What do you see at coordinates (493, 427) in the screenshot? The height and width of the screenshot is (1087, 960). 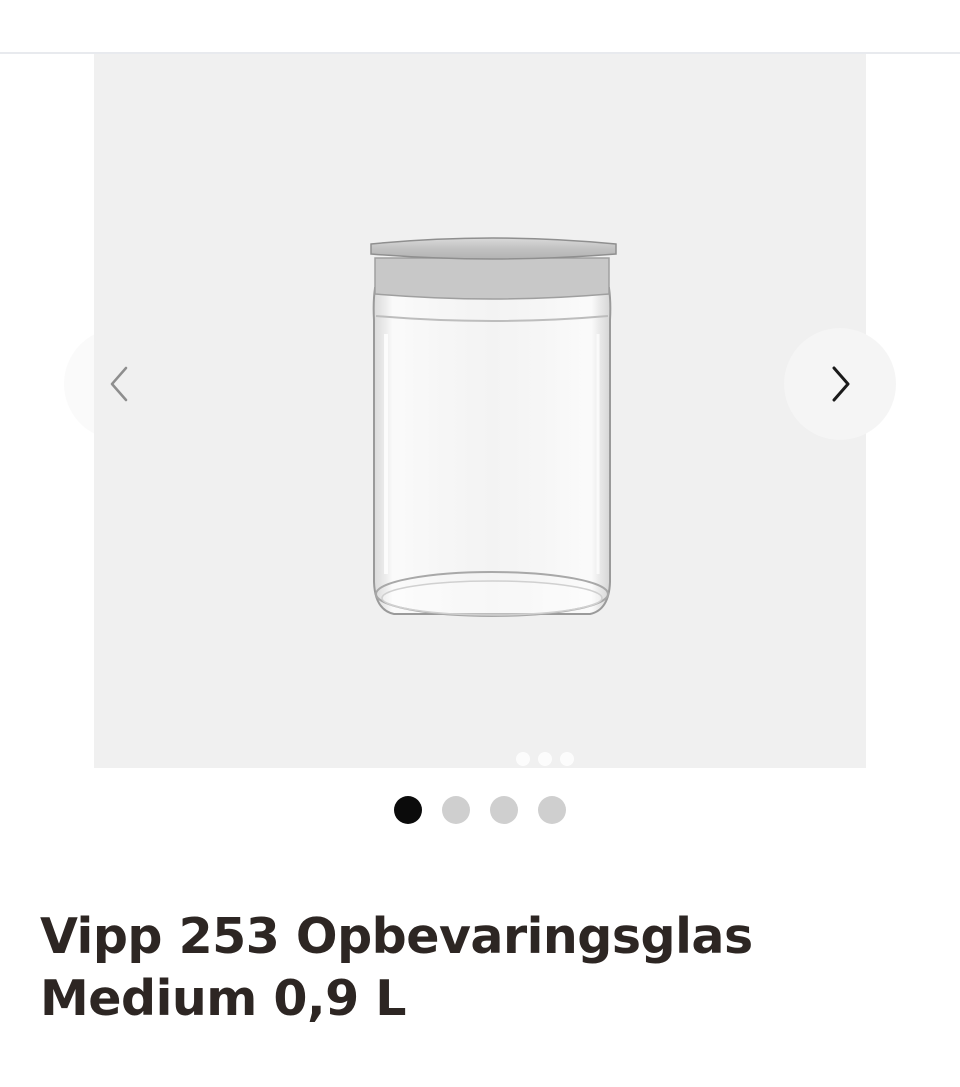 I see `glass-jar-illustration` at bounding box center [493, 427].